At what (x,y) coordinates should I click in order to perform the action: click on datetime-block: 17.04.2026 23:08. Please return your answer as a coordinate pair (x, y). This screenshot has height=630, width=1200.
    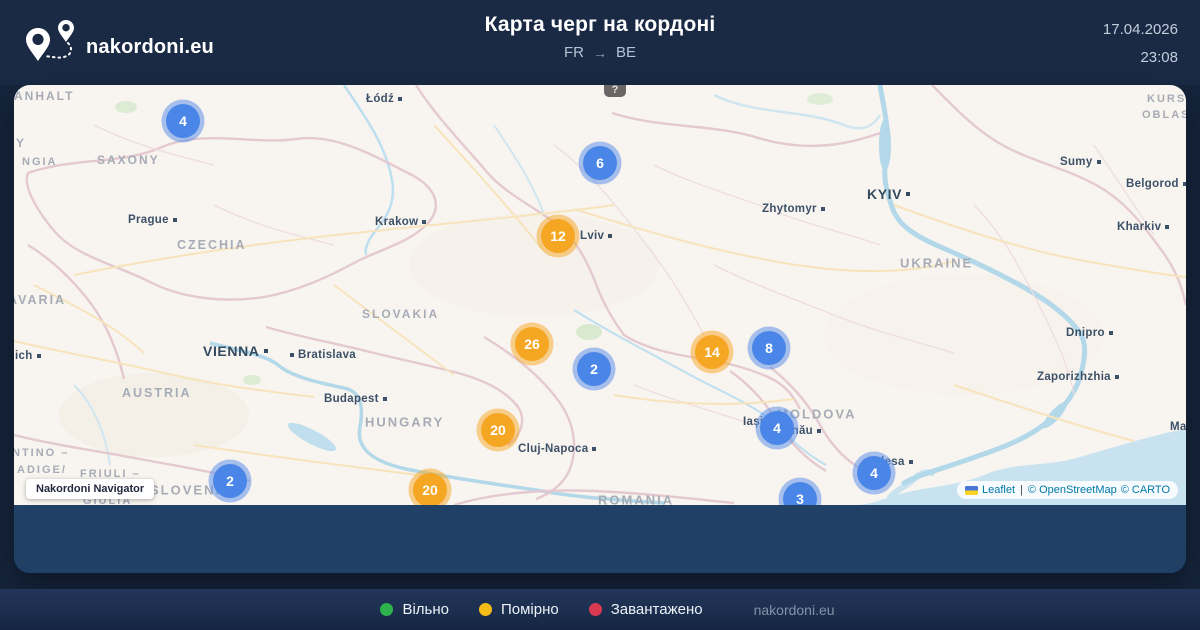
    Looking at the image, I should click on (1140, 44).